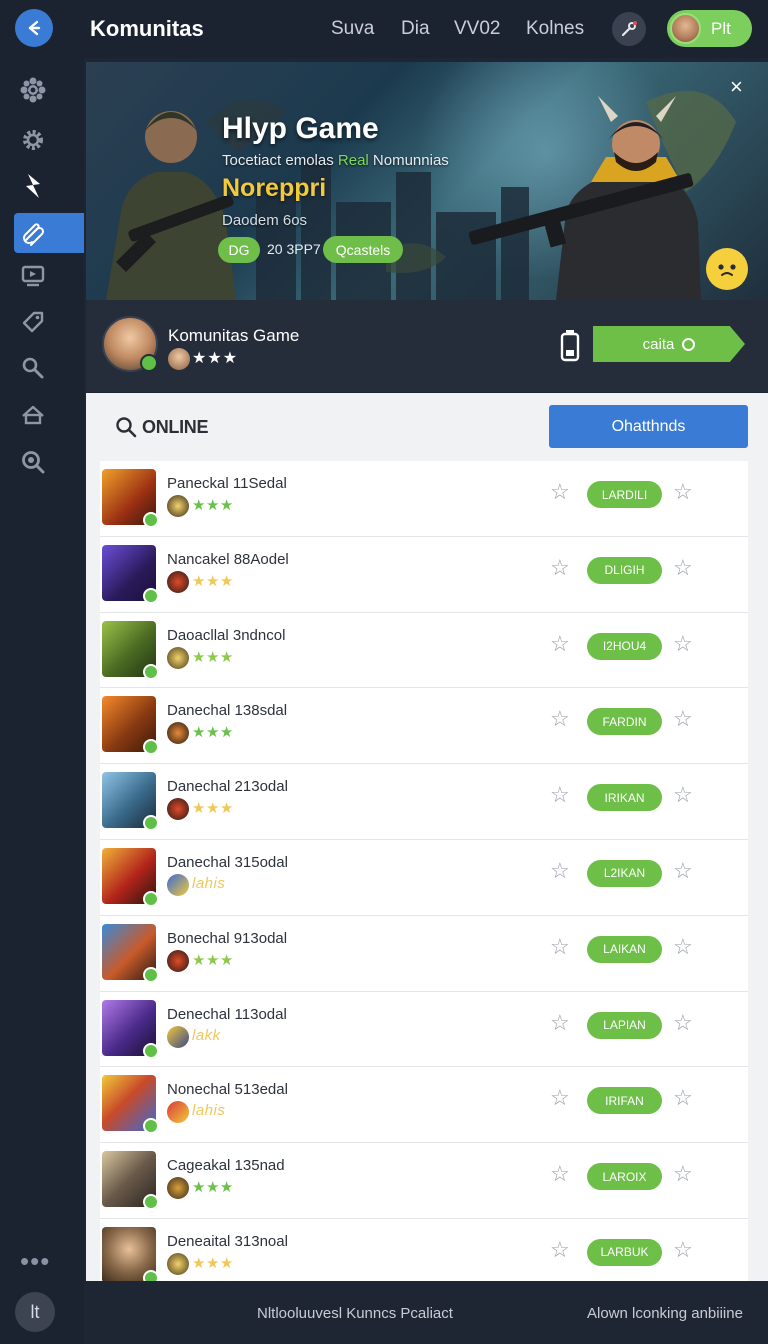 The height and width of the screenshot is (1344, 768). I want to click on row-tag-button: LAROIX, so click(624, 1177).